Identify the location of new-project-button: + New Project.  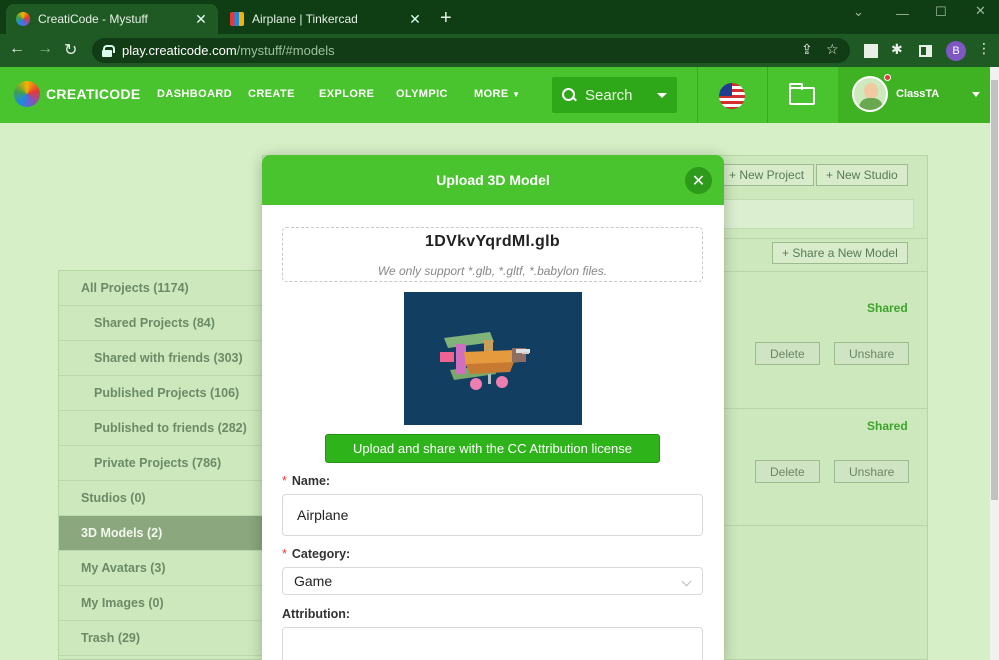
(767, 175).